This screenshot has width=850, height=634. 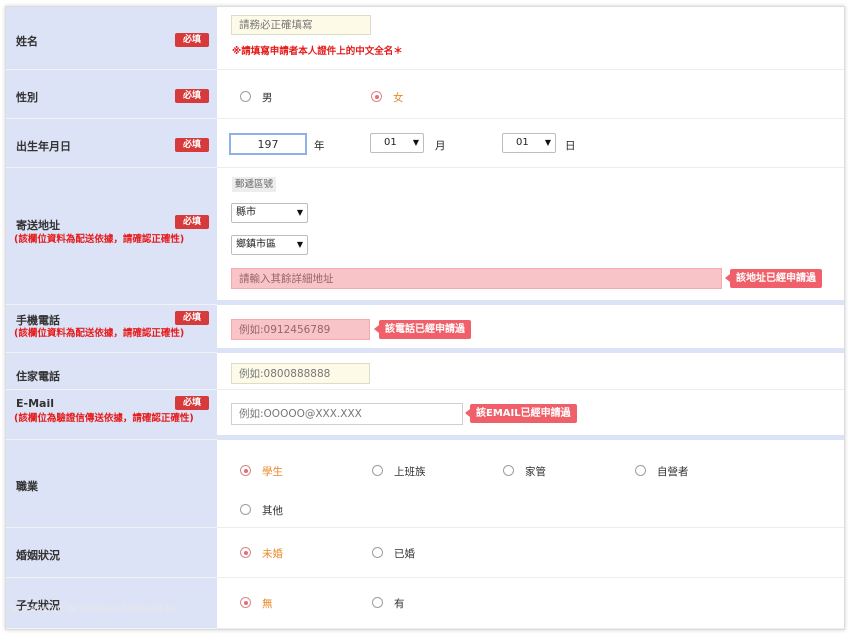 I want to click on content-cell: ※請填寫申請者本人證件上的中文全名＊, so click(x=530, y=38).